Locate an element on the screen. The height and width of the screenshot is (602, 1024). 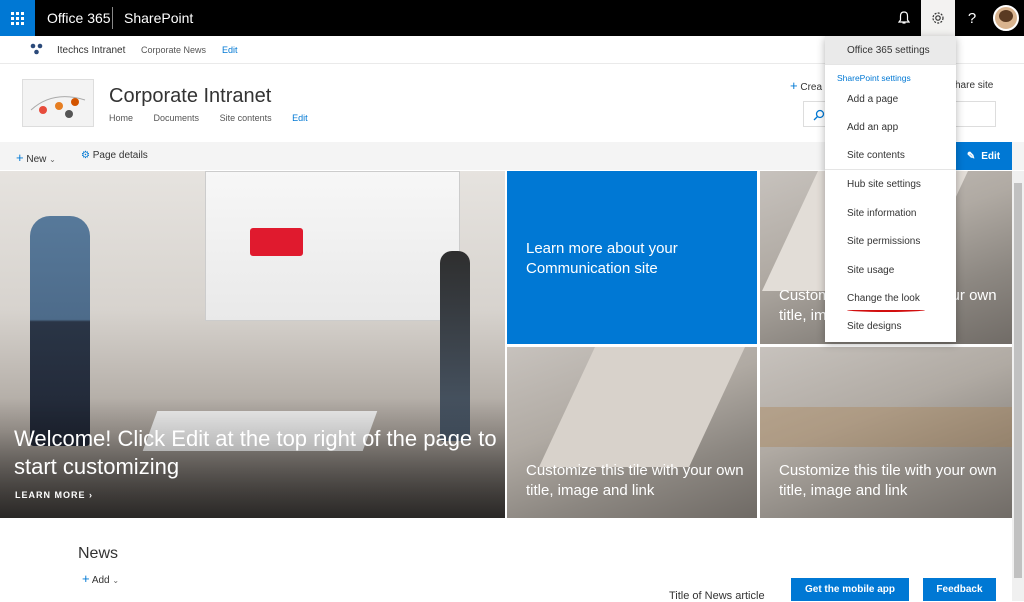
search-icon is located at coordinates (819, 115).